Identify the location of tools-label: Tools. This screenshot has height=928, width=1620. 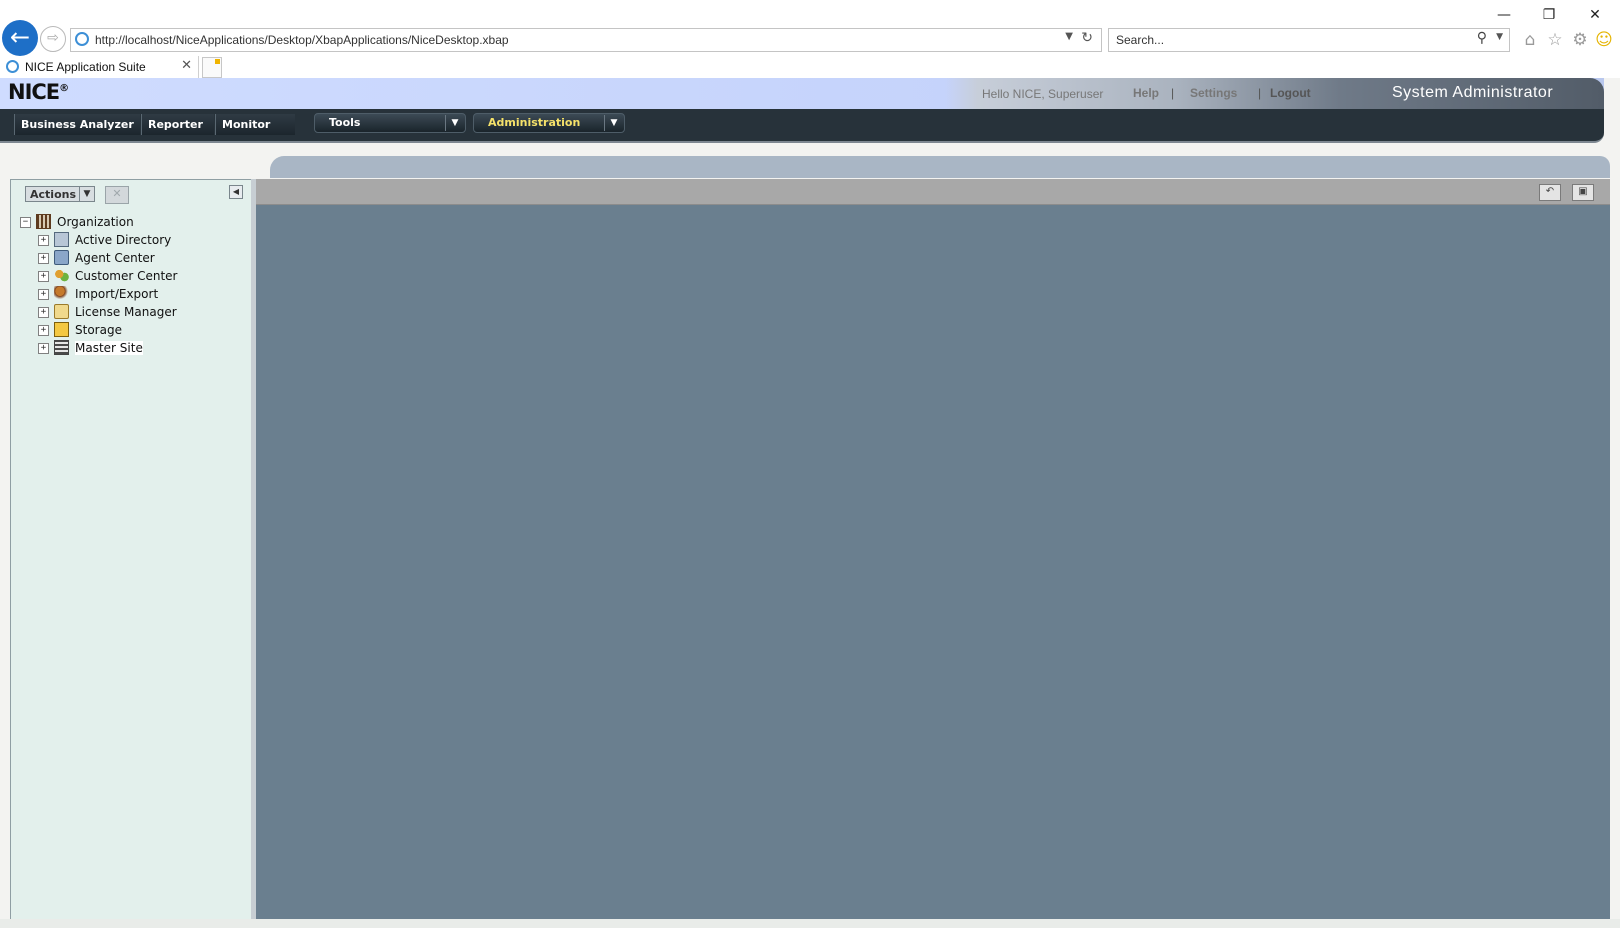
(345, 122).